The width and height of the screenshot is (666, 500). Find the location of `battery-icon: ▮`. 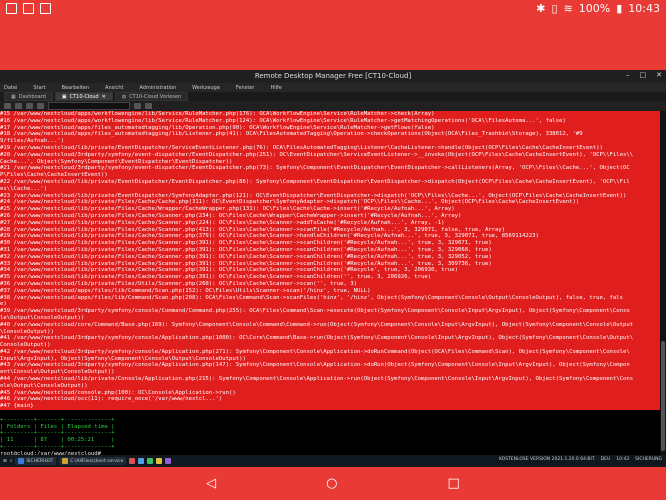

battery-icon: ▮ is located at coordinates (619, 8).